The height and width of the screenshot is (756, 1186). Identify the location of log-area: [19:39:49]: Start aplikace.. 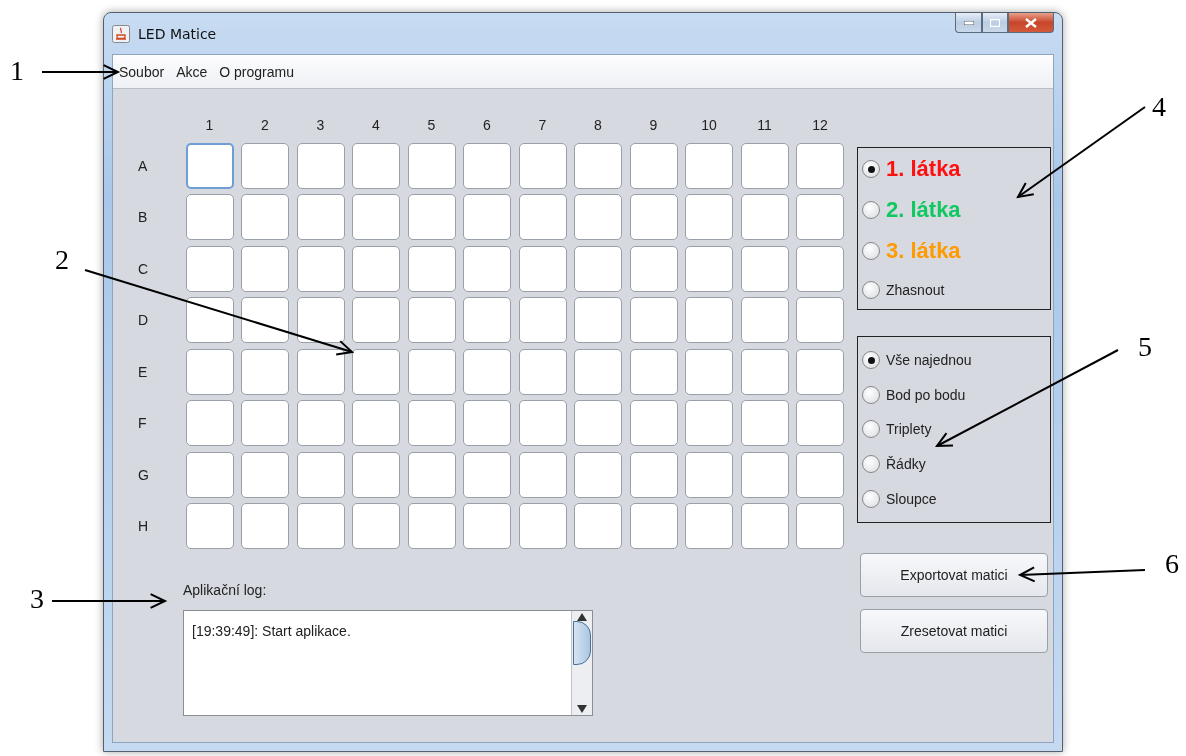
(388, 663).